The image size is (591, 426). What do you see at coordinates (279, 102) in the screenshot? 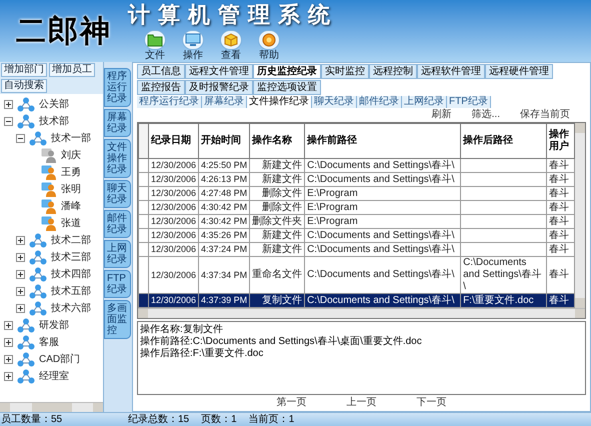
I see `subtab: 文件操作纪录` at bounding box center [279, 102].